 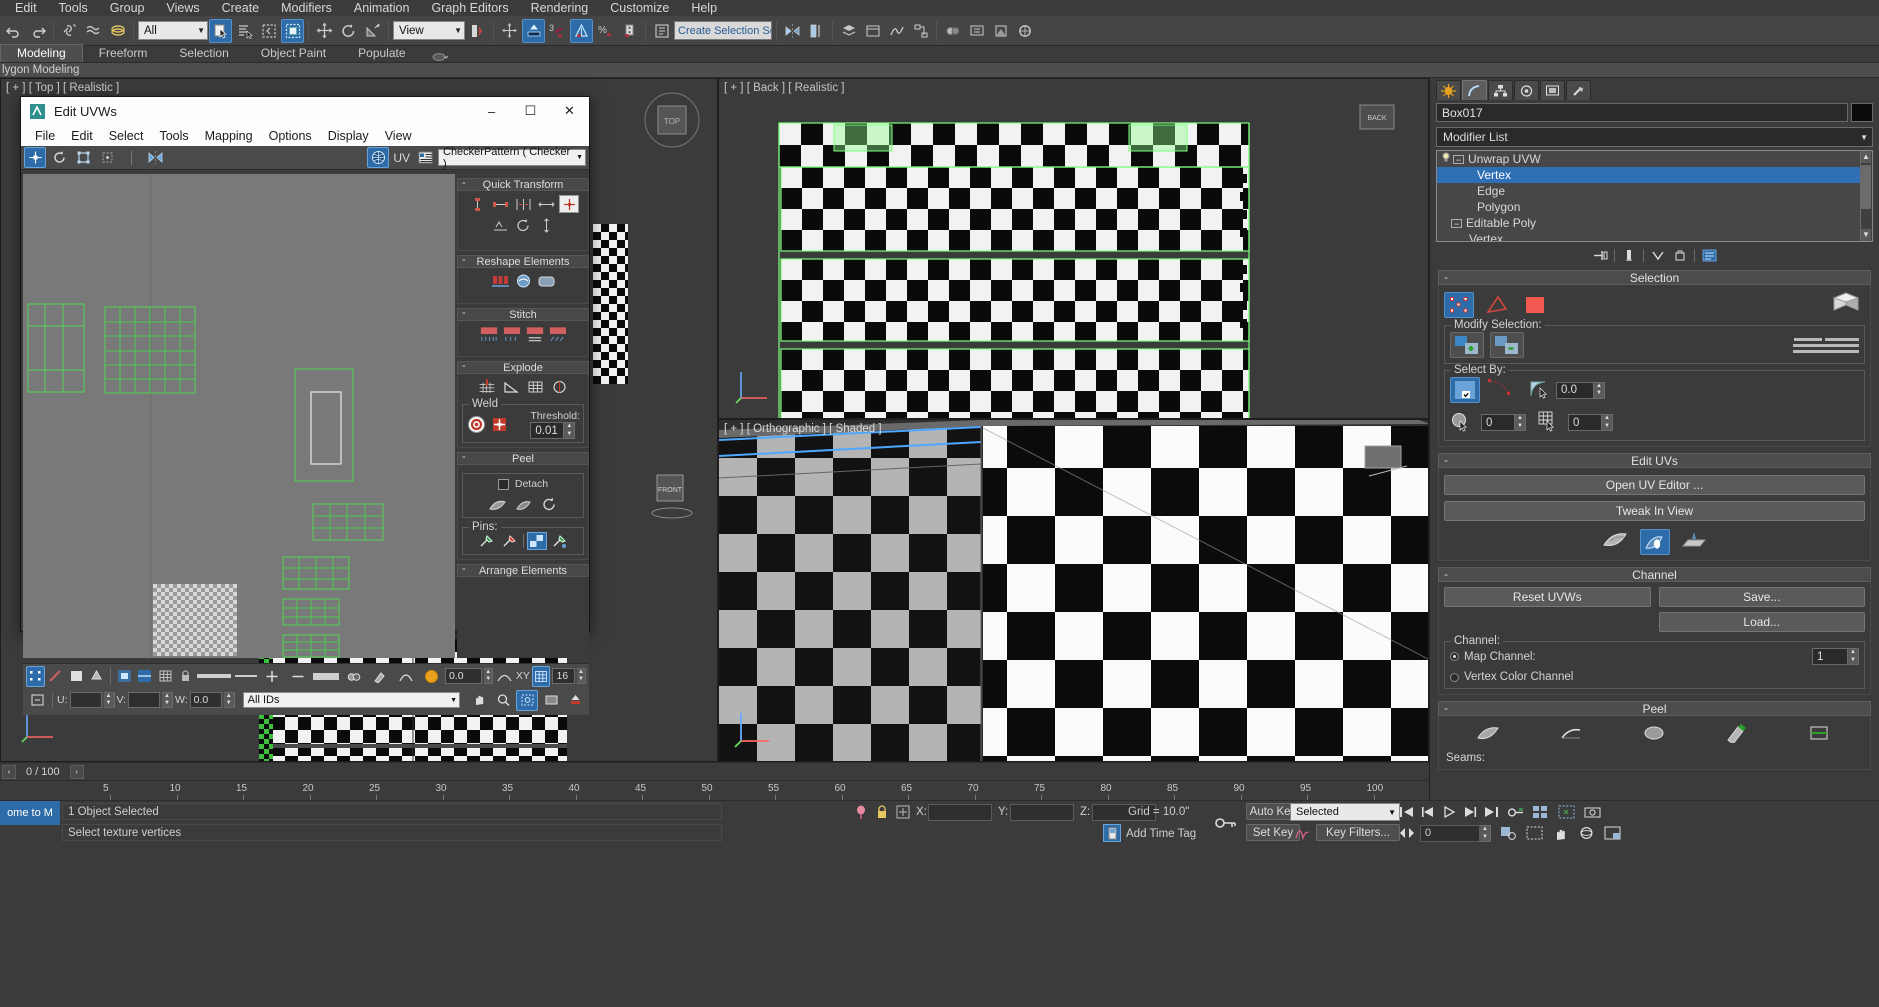 What do you see at coordinates (557, 31) in the screenshot?
I see `angle-snap-toggle-icon: 3` at bounding box center [557, 31].